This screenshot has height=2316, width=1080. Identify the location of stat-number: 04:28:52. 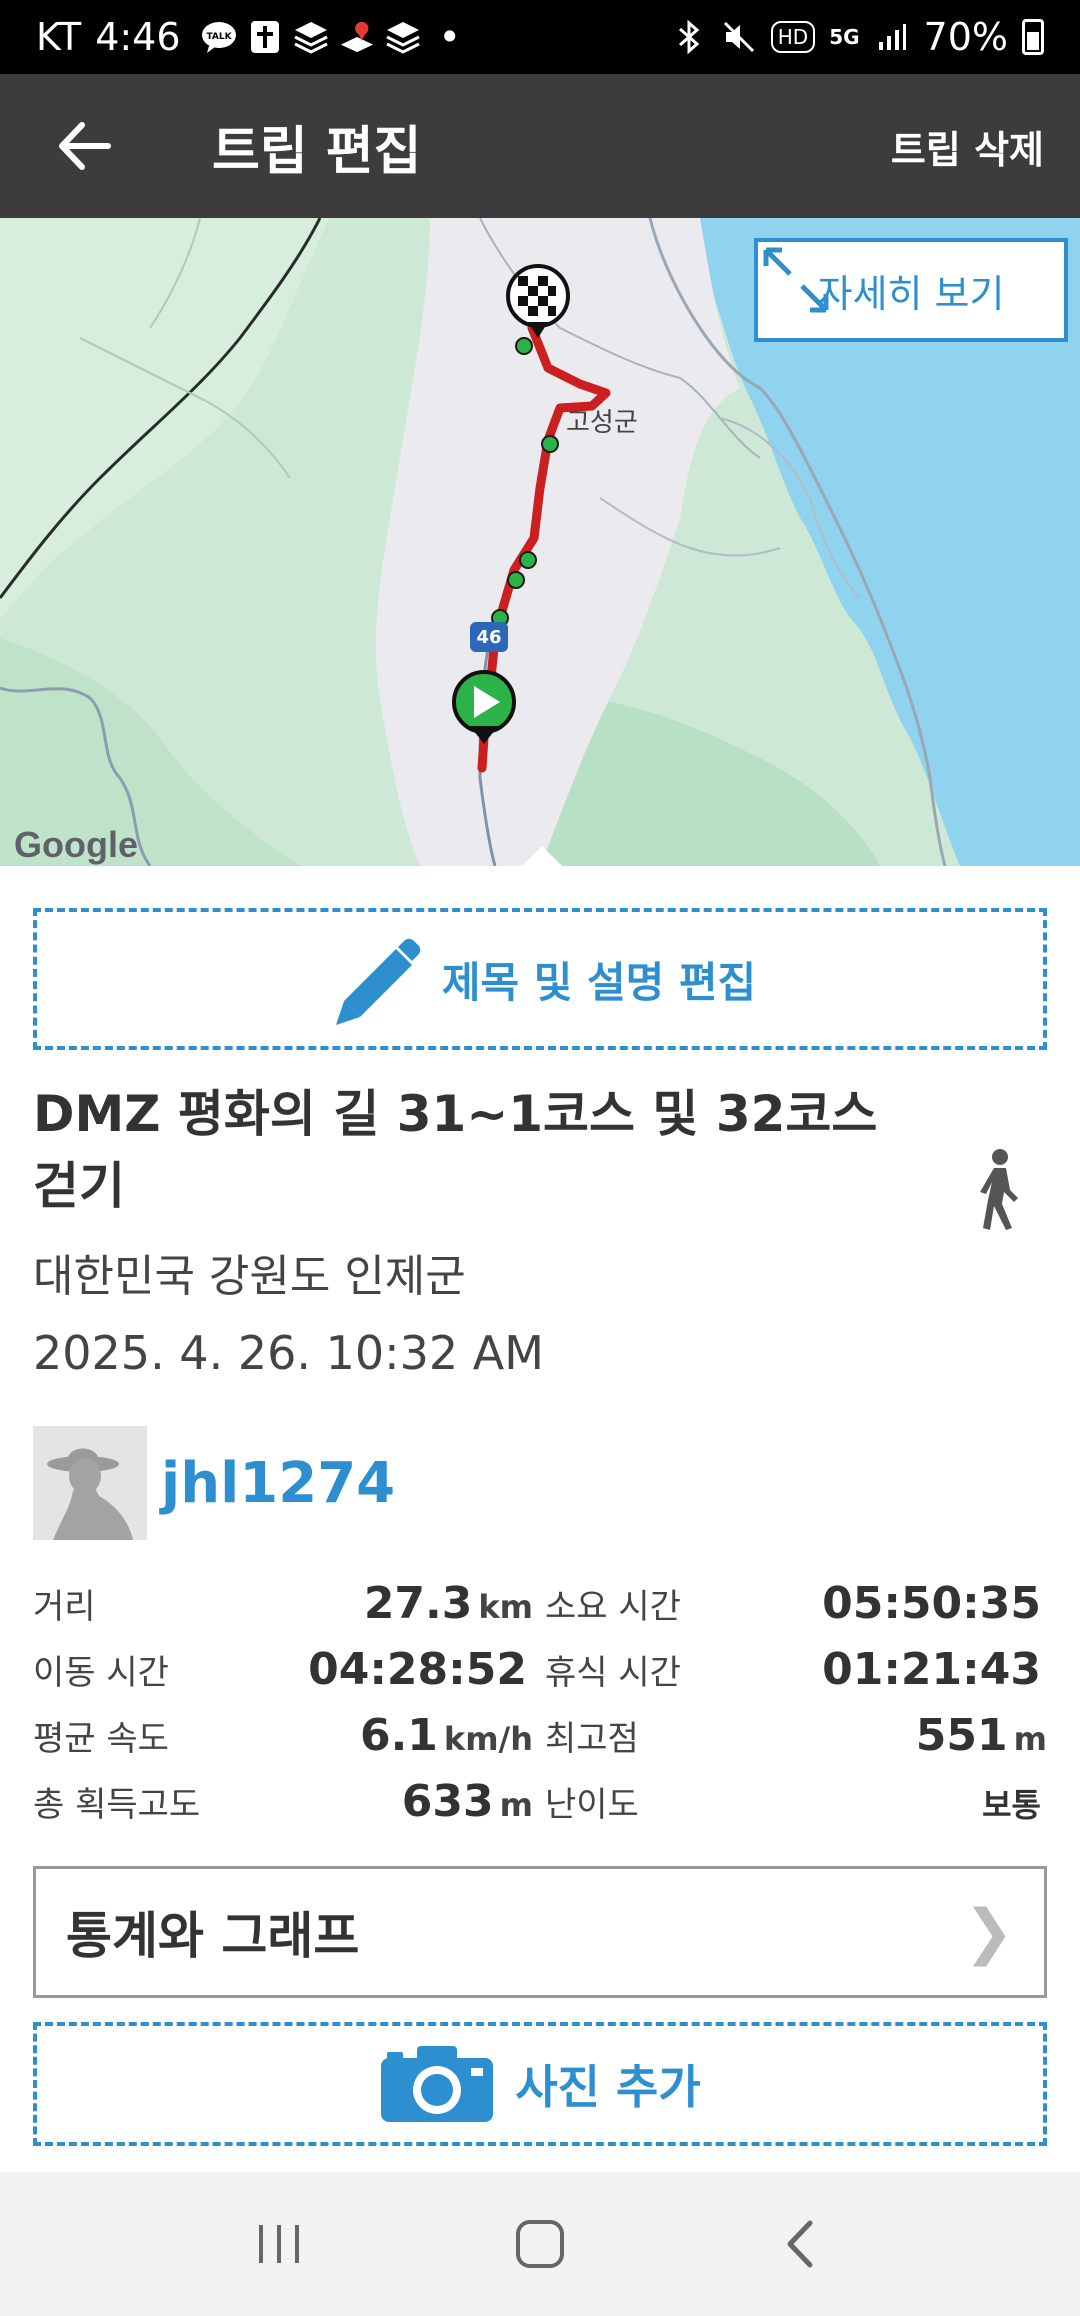
(417, 1669).